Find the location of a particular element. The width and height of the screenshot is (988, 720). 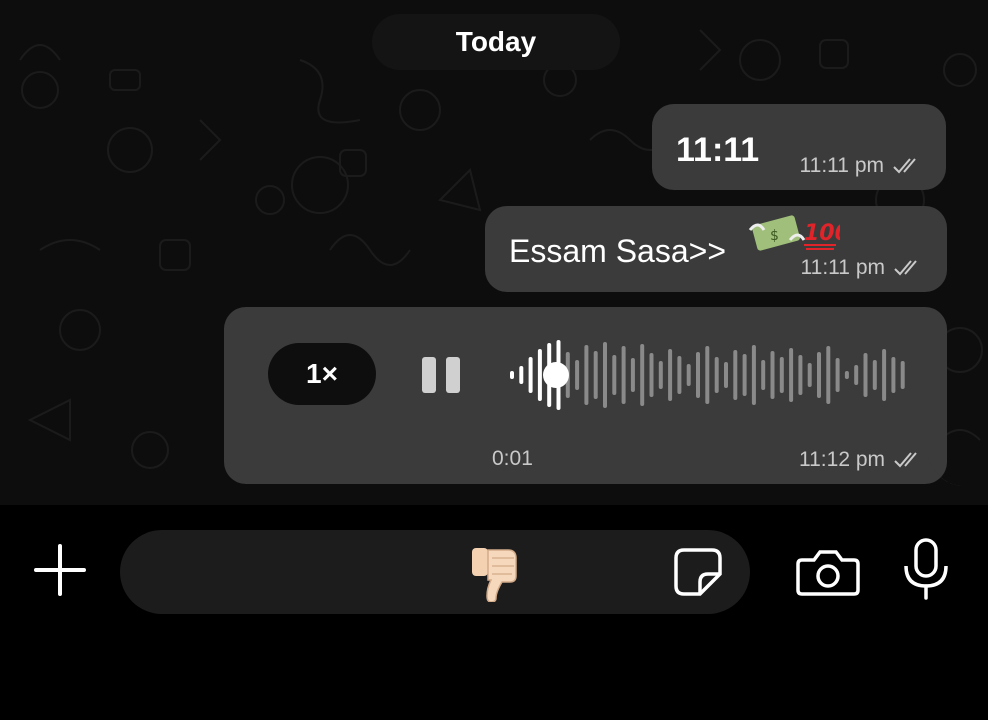

playback-scrubber-handle is located at coordinates (556, 375).